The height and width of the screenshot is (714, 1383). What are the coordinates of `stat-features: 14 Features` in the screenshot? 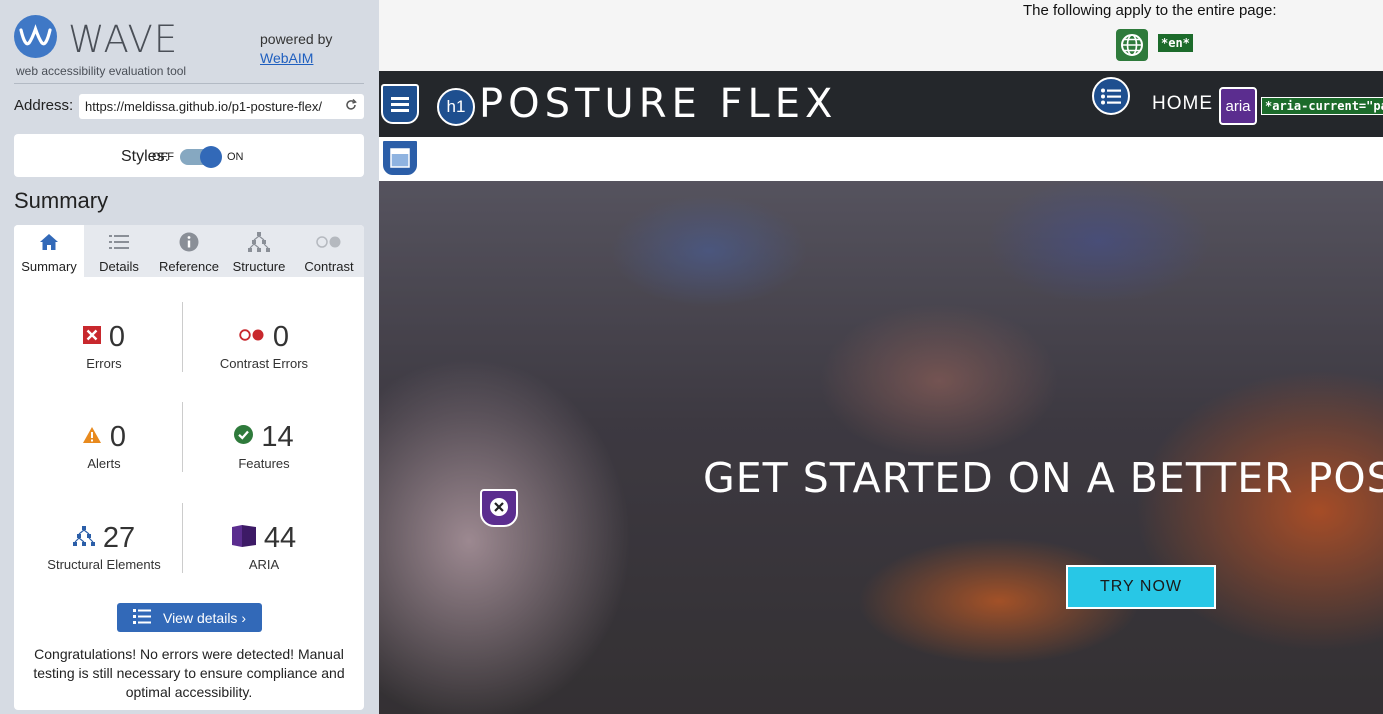 It's located at (264, 445).